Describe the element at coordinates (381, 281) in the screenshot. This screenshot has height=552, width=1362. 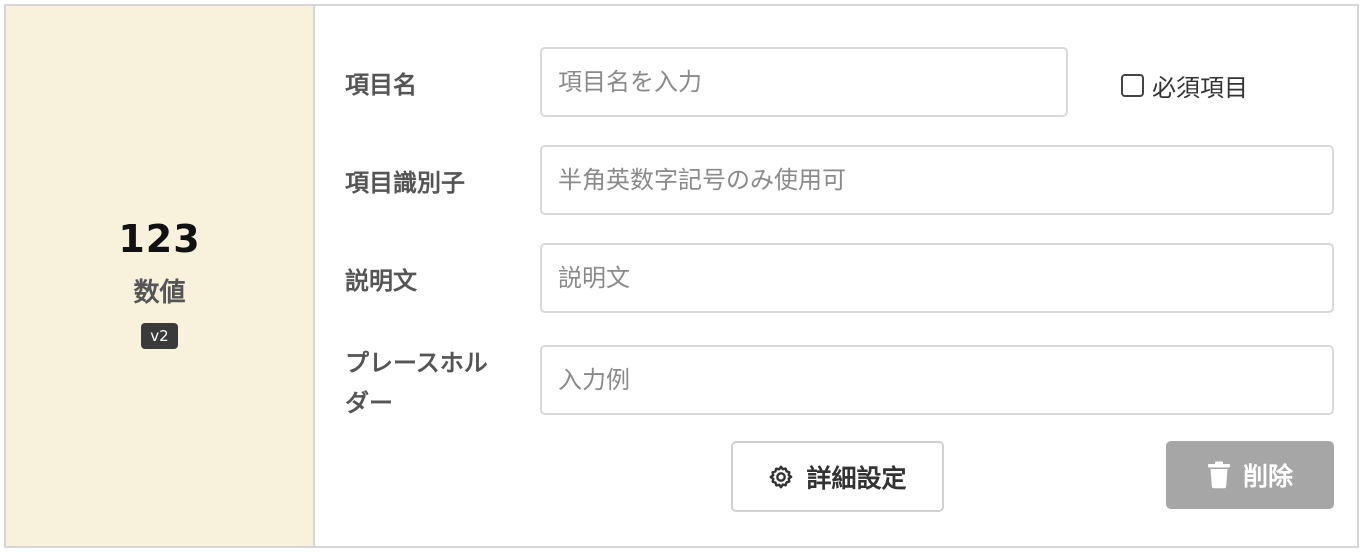
I see `description-label: 説明文` at that location.